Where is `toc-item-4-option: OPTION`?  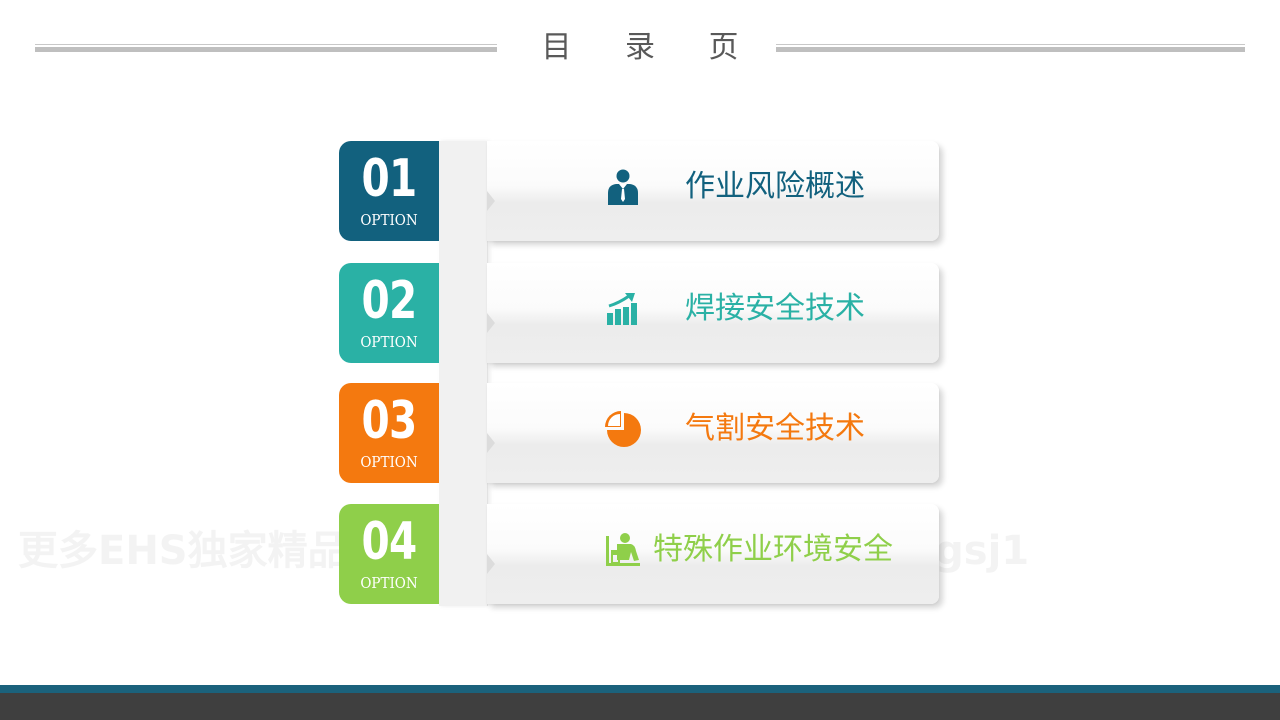
toc-item-4-option: OPTION is located at coordinates (389, 583).